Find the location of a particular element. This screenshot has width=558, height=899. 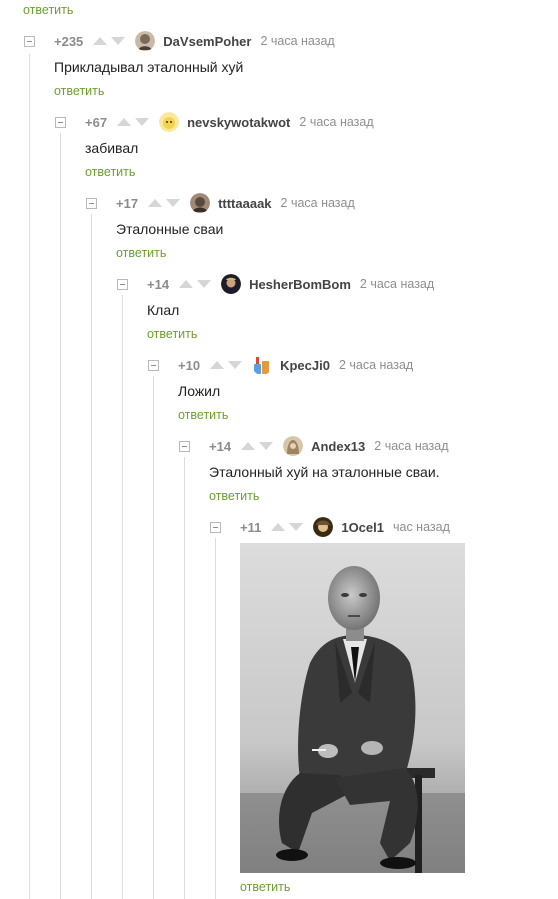

comment-rating: +11 is located at coordinates (251, 527).